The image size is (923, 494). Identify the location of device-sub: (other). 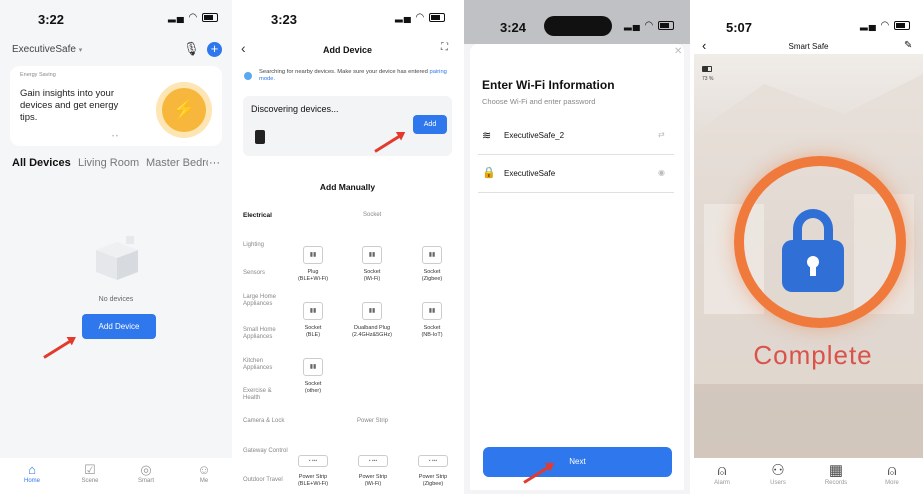
(313, 391).